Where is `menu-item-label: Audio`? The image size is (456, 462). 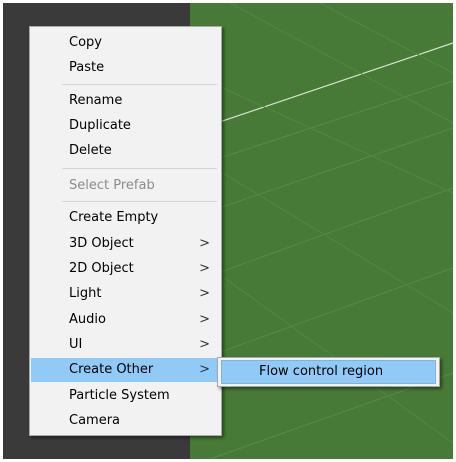
menu-item-label: Audio is located at coordinates (87, 319).